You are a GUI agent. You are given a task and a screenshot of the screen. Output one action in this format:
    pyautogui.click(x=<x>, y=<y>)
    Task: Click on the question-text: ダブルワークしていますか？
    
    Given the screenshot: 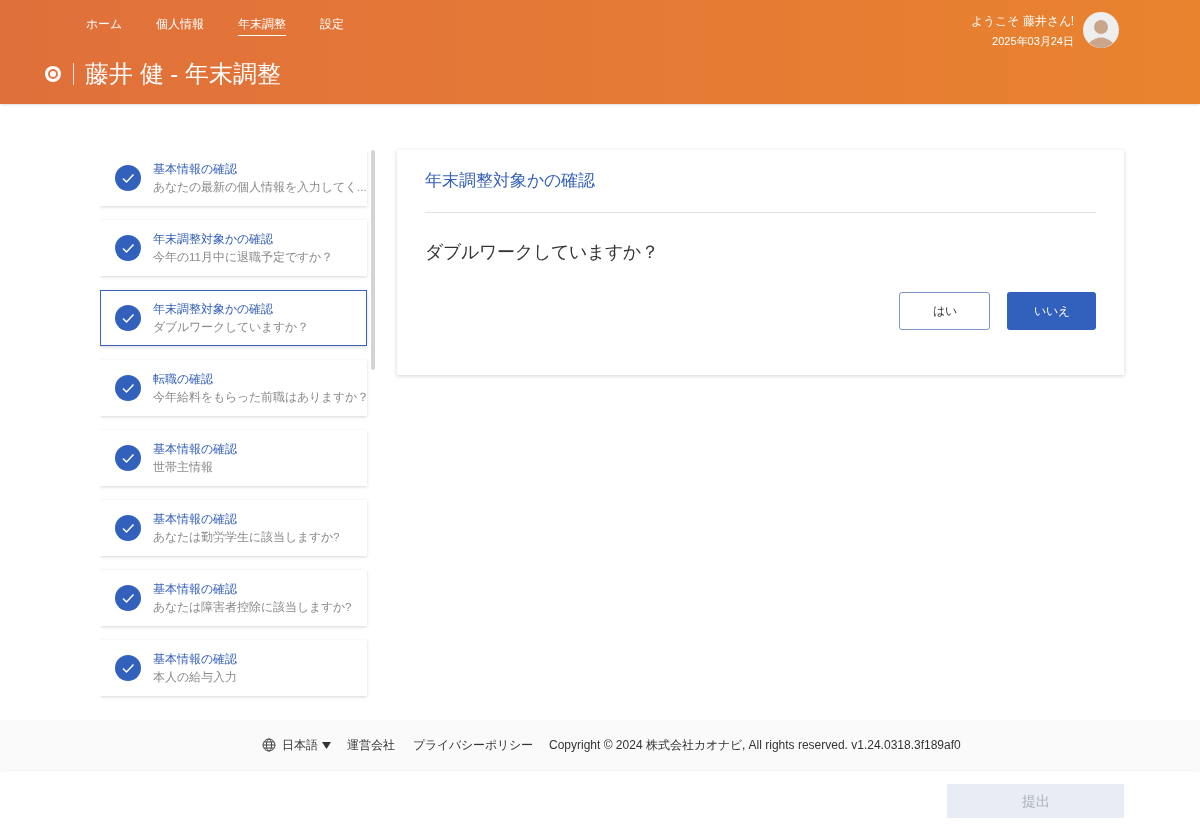 What is the action you would take?
    pyautogui.click(x=542, y=252)
    